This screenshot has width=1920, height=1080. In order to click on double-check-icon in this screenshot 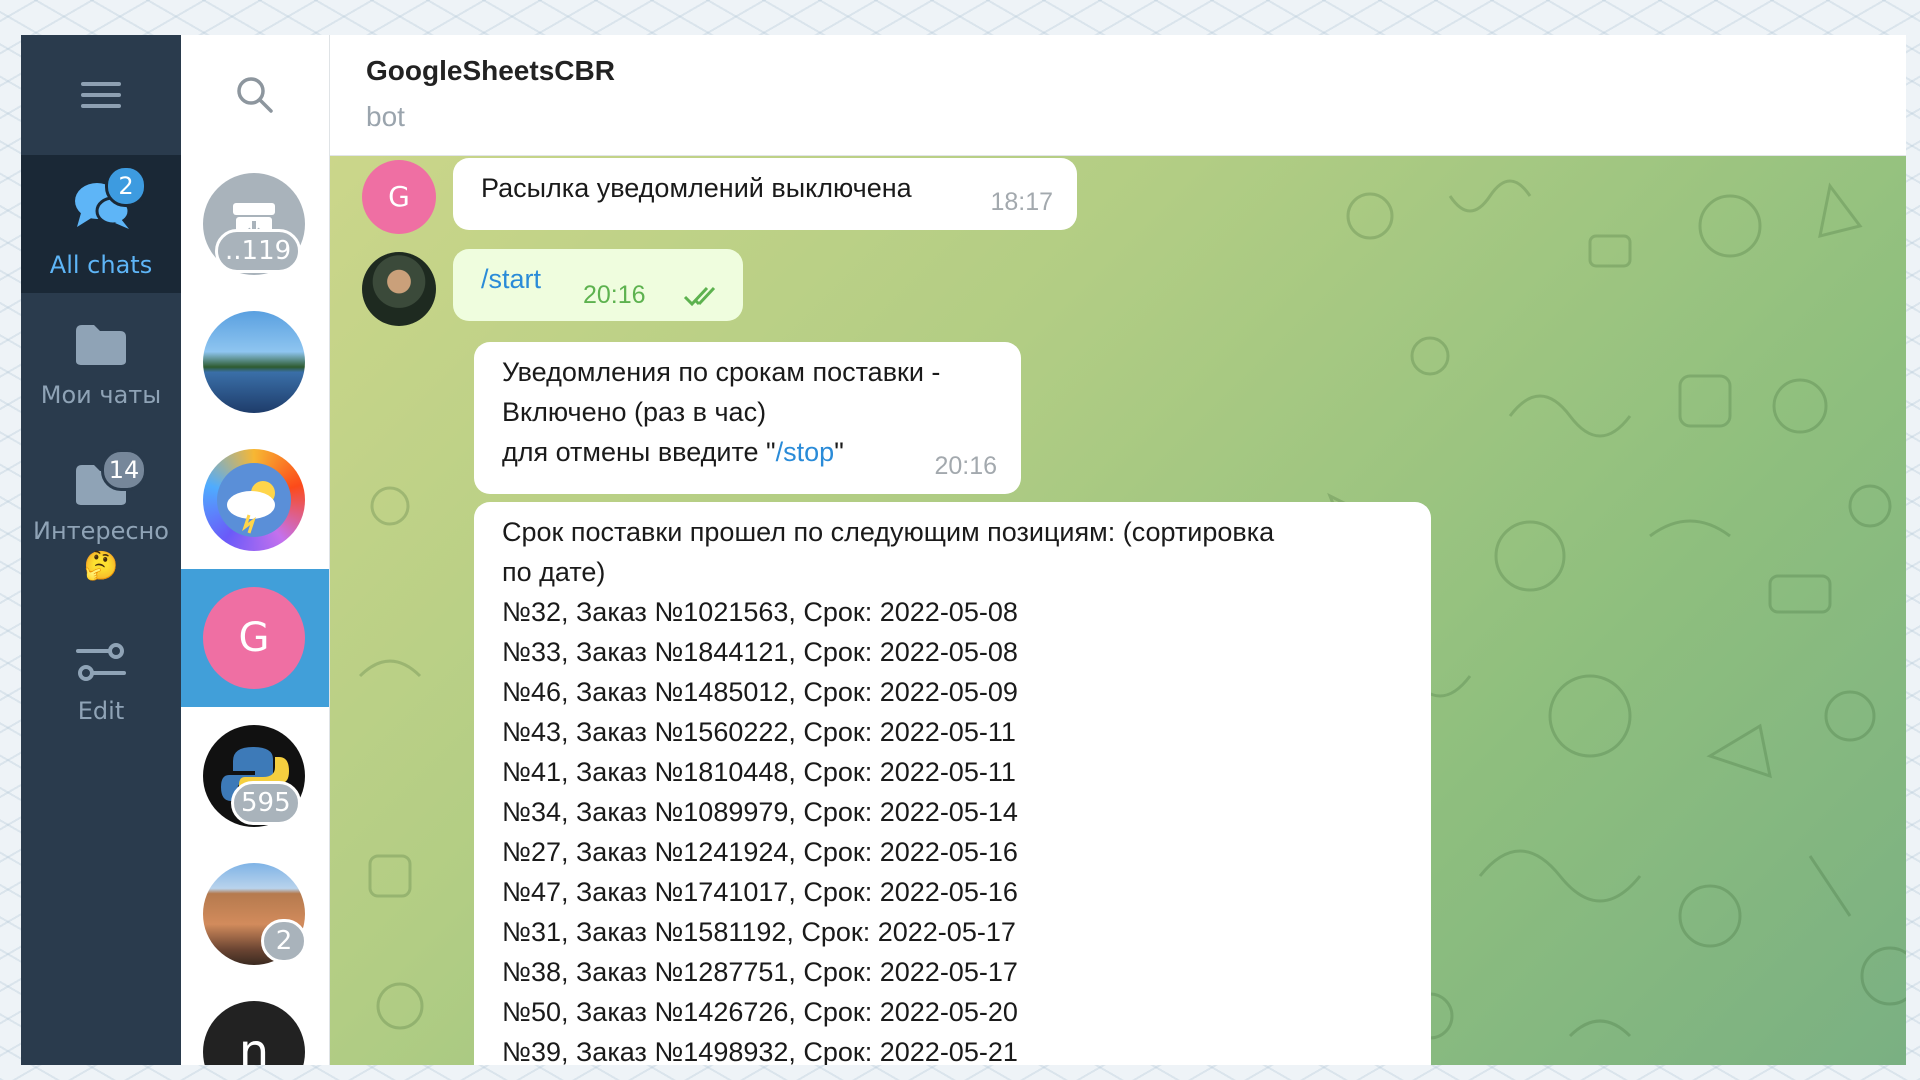, I will do `click(699, 296)`.